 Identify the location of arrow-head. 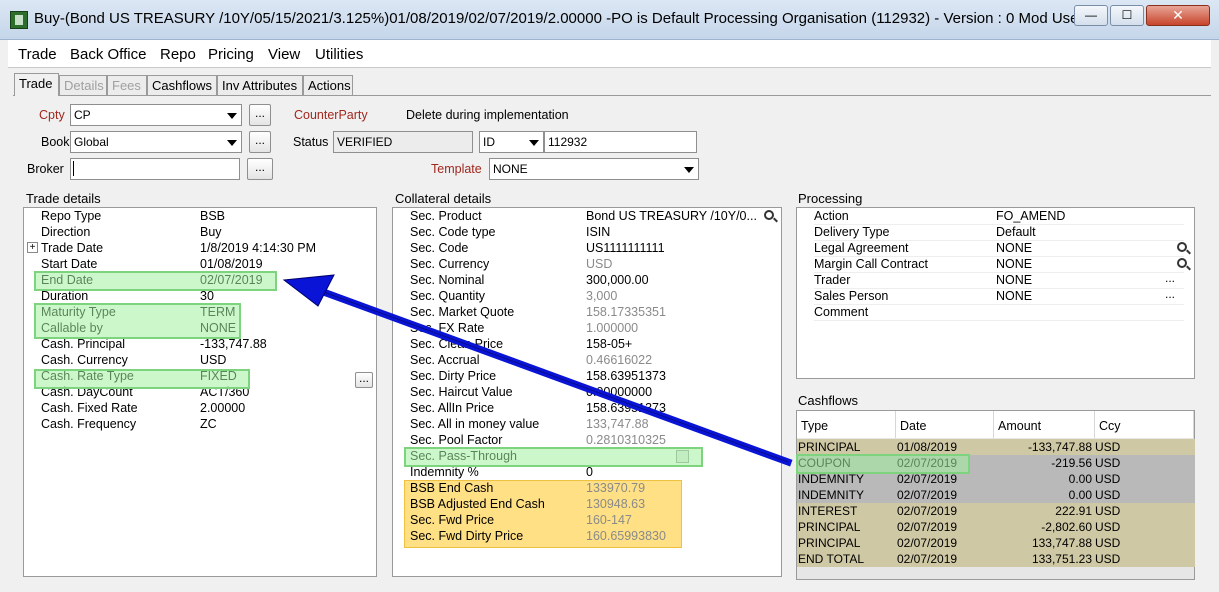
(308, 290).